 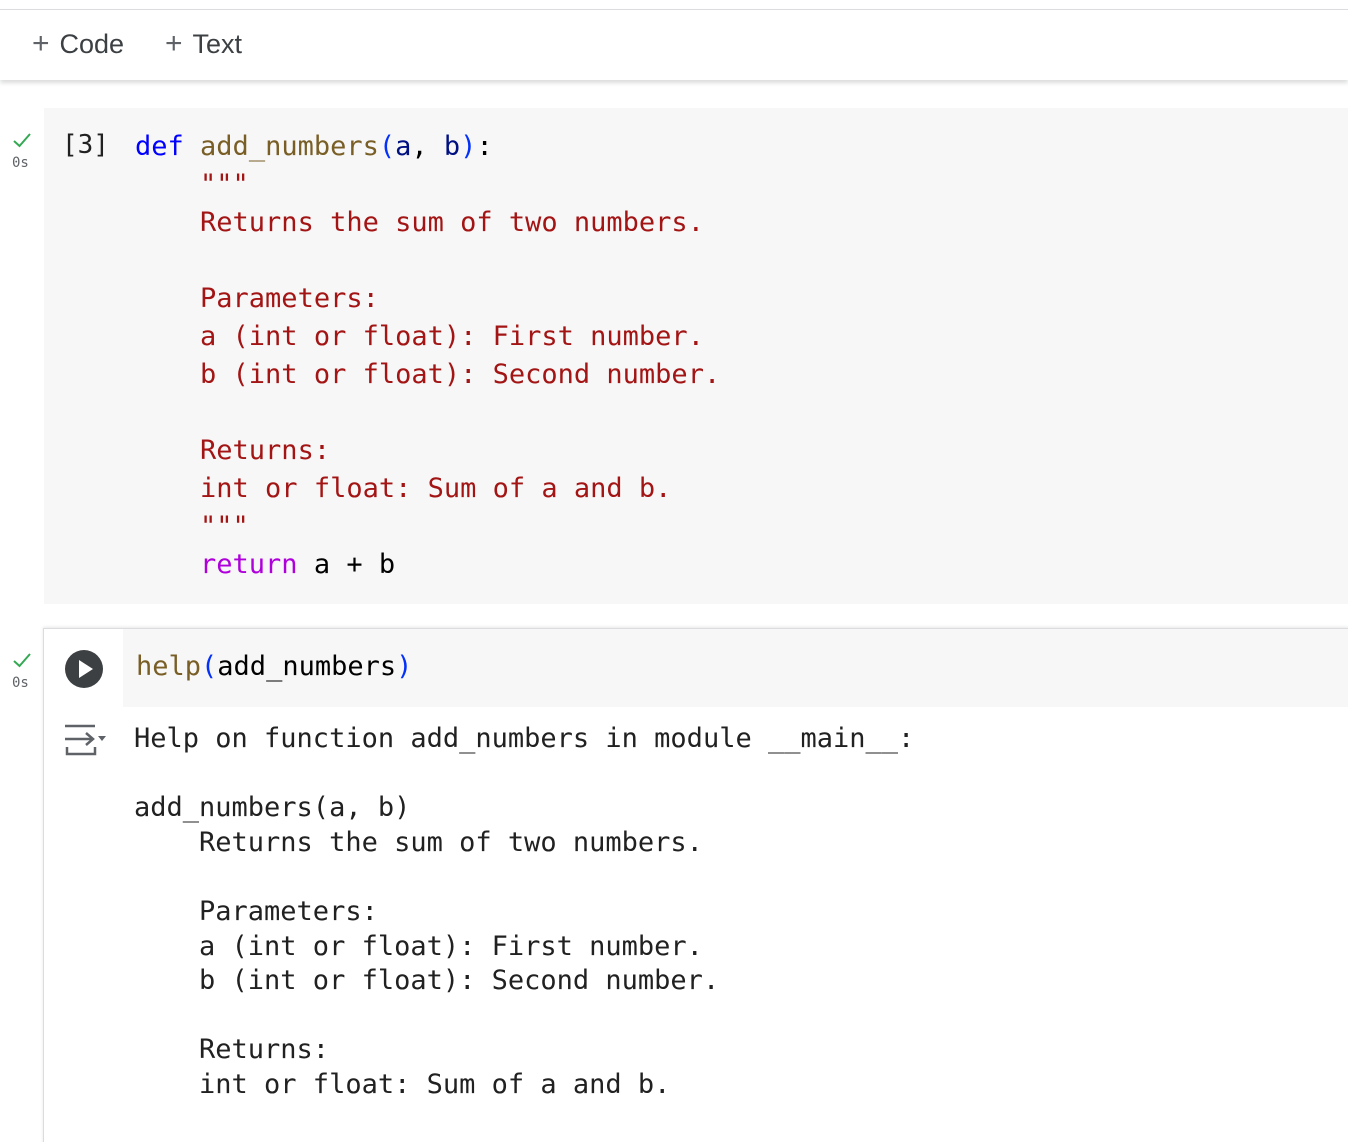 I want to click on run-cell-button, so click(x=84, y=669).